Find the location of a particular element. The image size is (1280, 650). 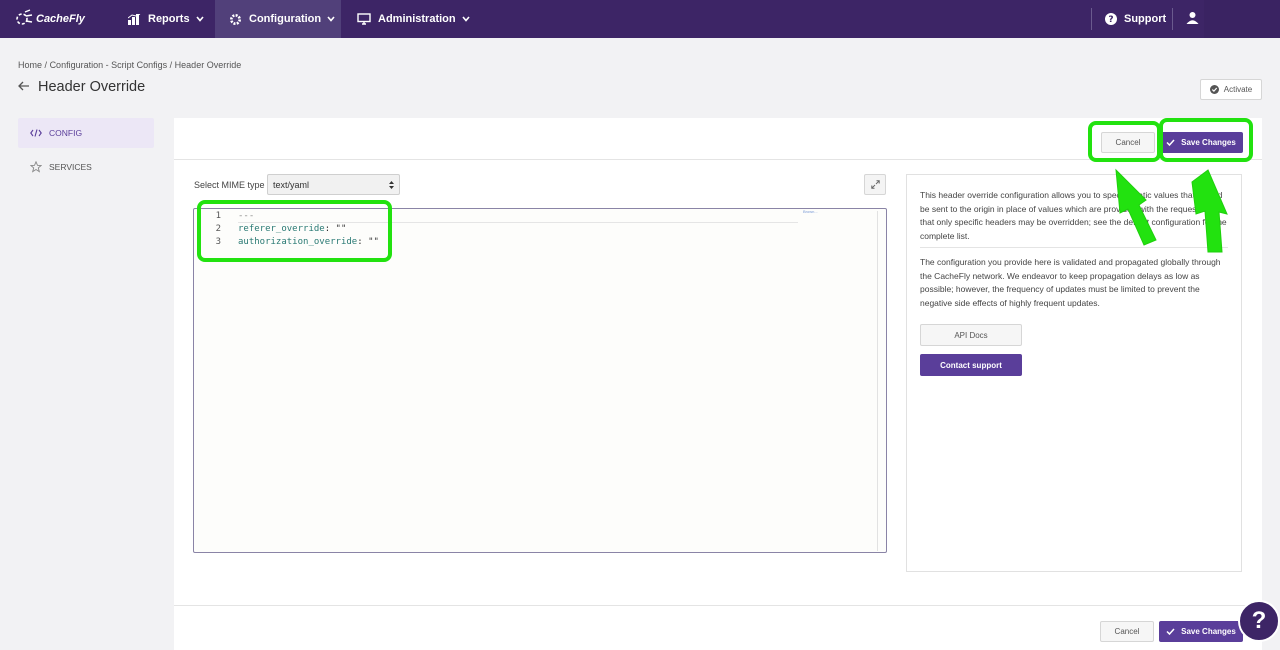

code-text: referer_override: "" is located at coordinates (292, 229).